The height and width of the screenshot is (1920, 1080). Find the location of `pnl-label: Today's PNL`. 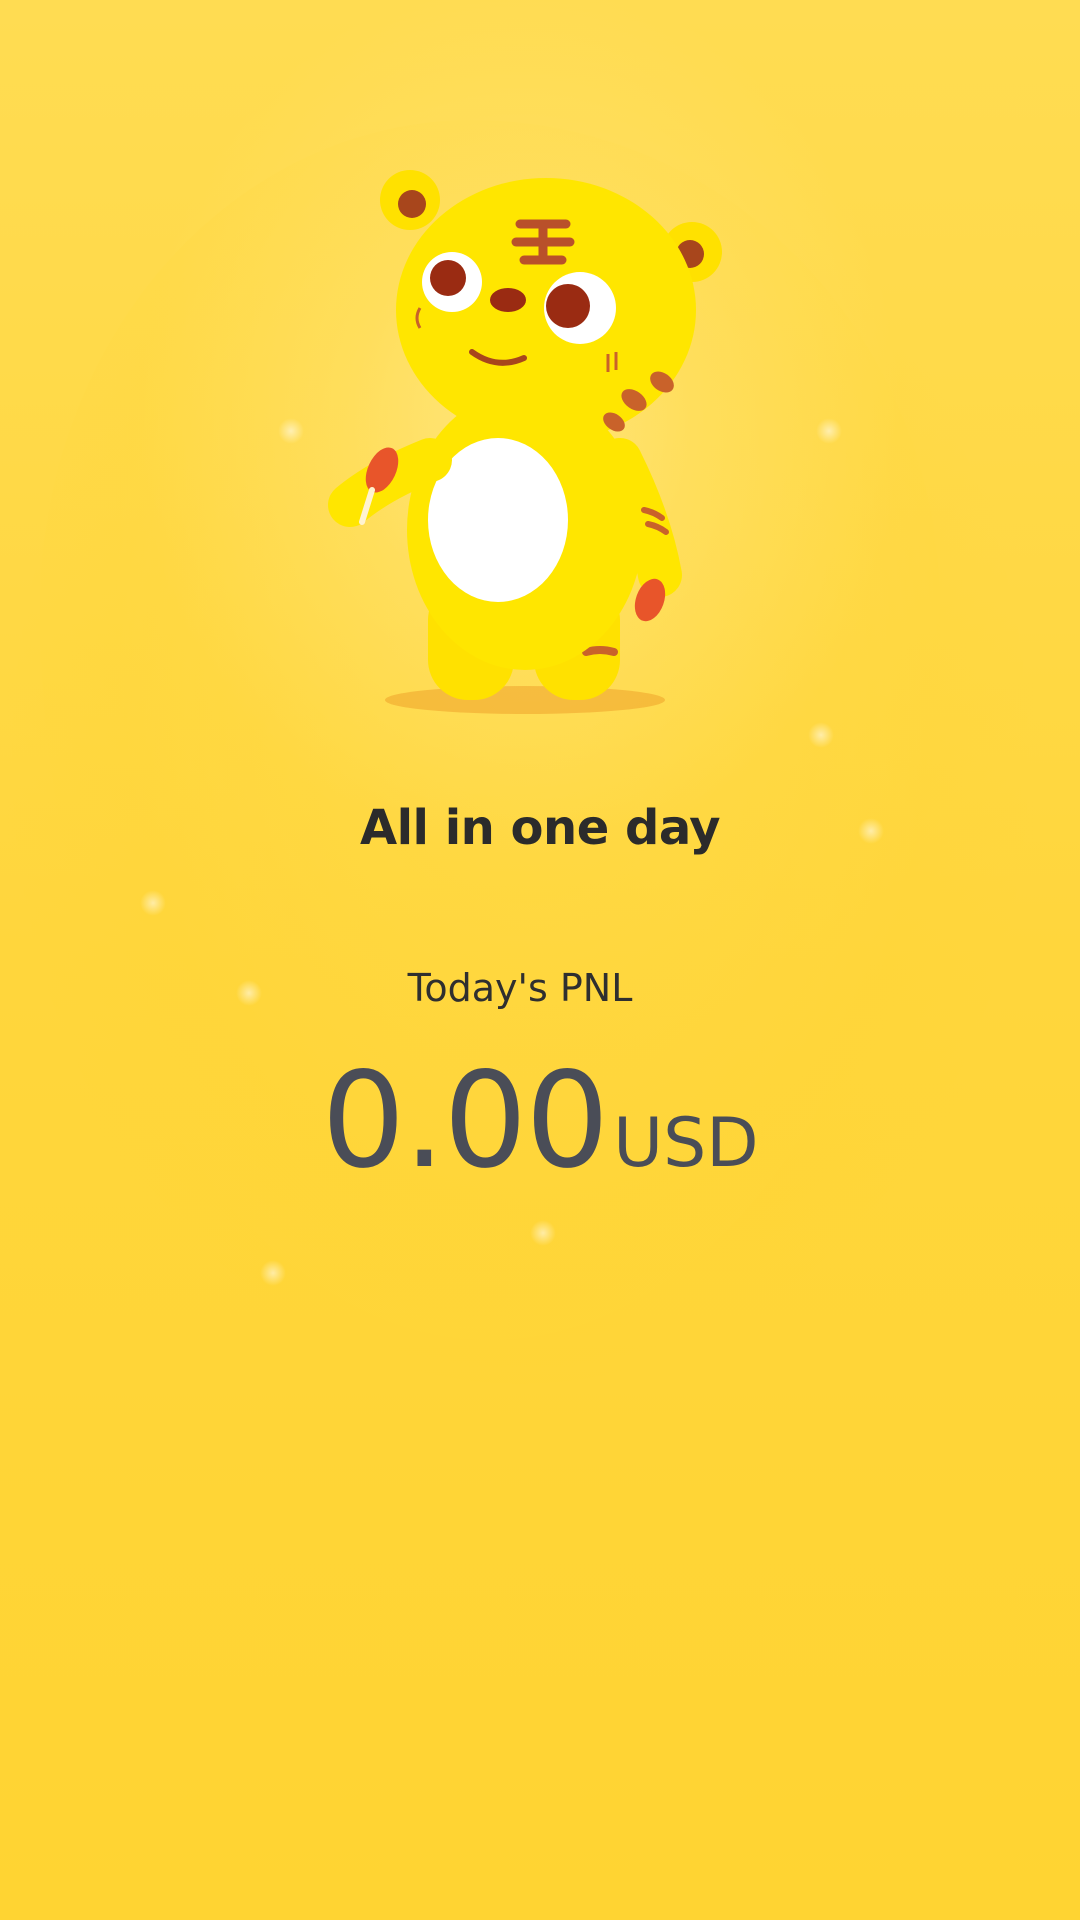

pnl-label: Today's PNL is located at coordinates (520, 988).